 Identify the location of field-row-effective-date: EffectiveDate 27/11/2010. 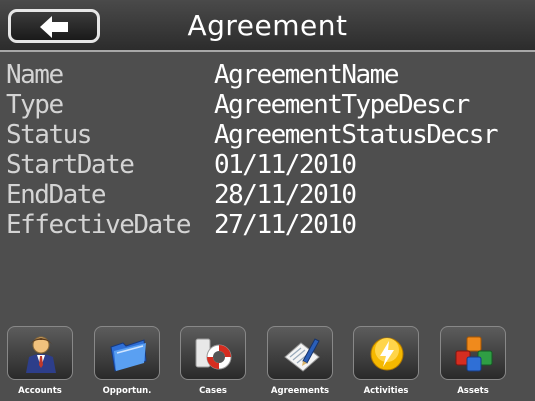
(251, 225).